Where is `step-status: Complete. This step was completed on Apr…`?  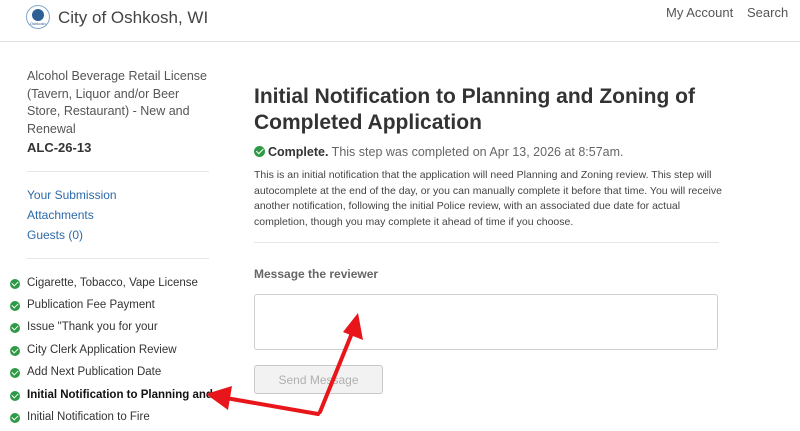 step-status: Complete. This step was completed on Apr… is located at coordinates (439, 152).